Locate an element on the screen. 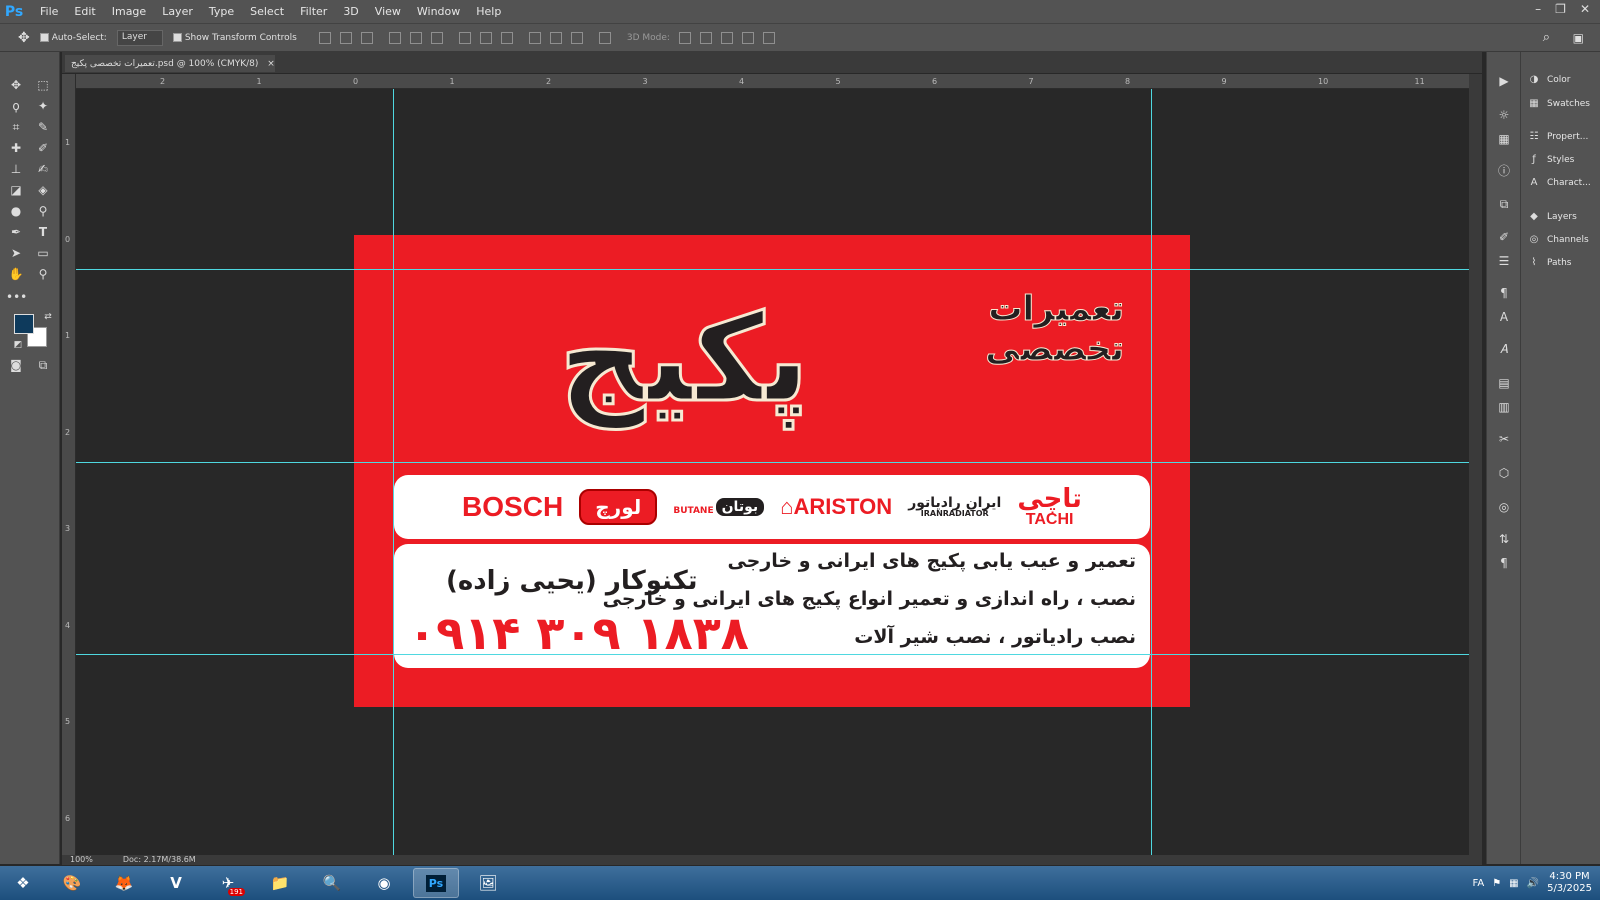 The image size is (1600, 900). default-colors-icon: ◩ is located at coordinates (18, 345).